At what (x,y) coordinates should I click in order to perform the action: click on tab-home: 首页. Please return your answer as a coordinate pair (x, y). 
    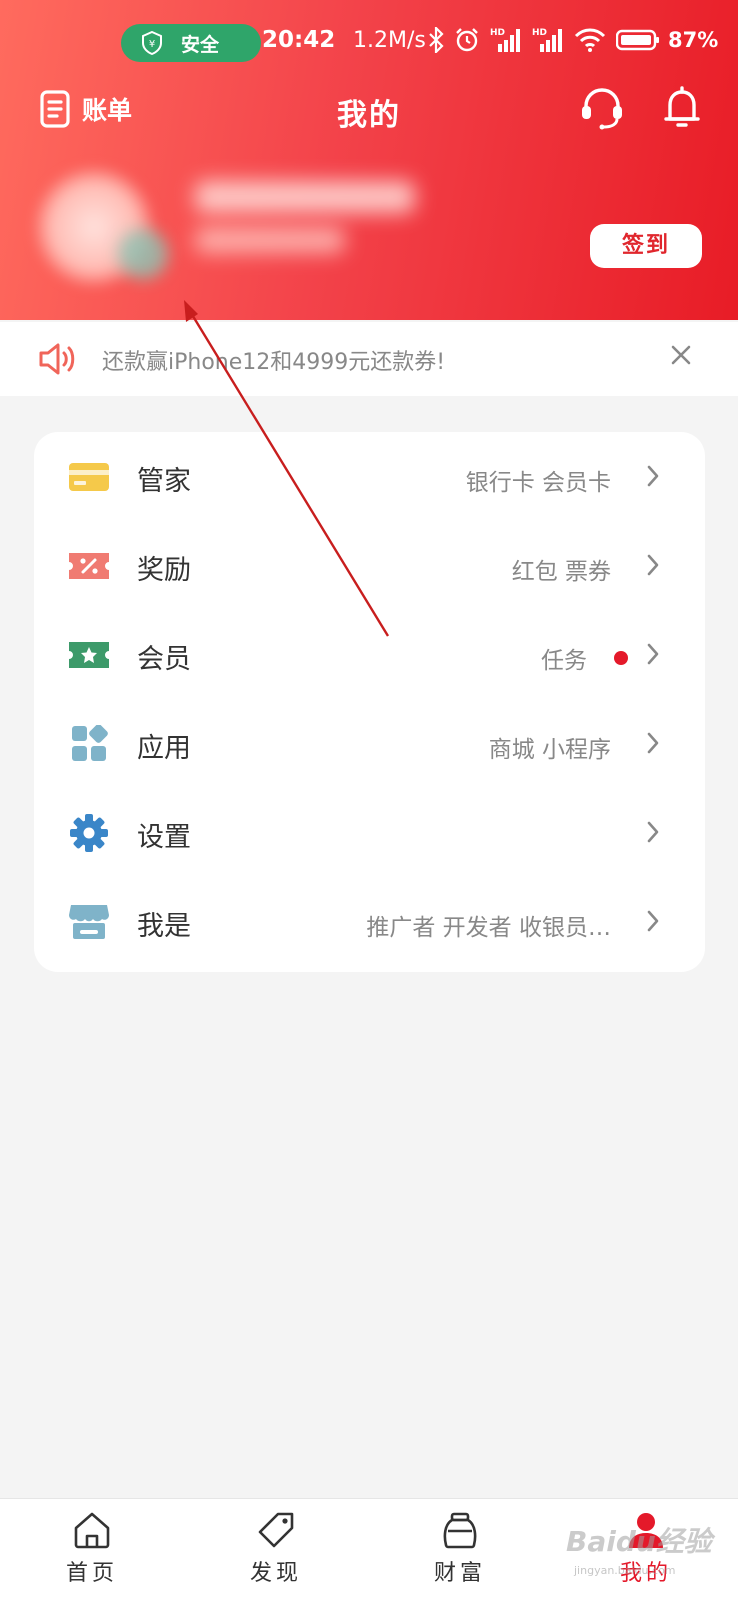
    Looking at the image, I should click on (92, 1549).